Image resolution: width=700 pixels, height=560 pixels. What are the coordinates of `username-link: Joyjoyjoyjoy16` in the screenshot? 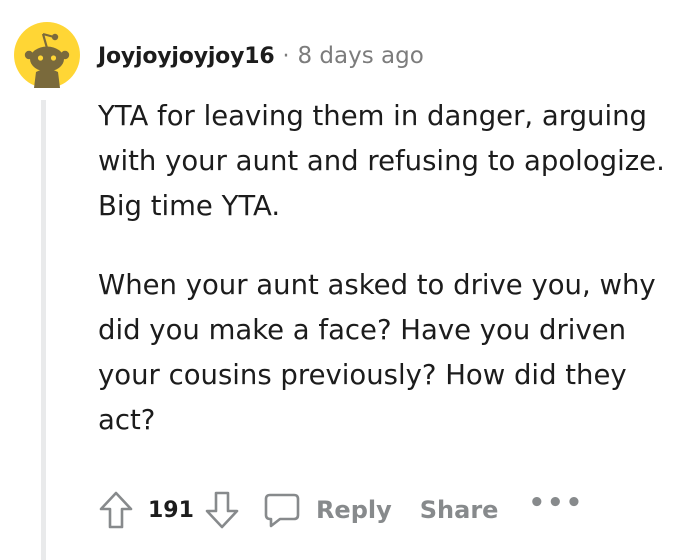 It's located at (186, 56).